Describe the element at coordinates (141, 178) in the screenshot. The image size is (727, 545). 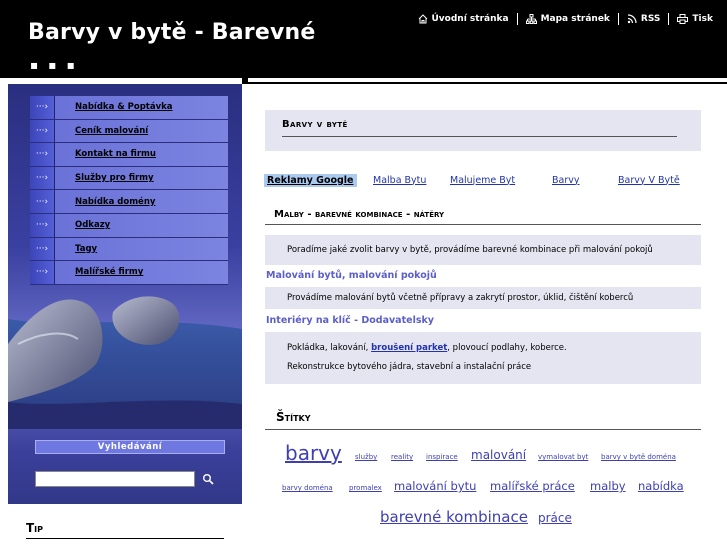
I see `sidebar-item-label: Služby pro firmy` at that location.